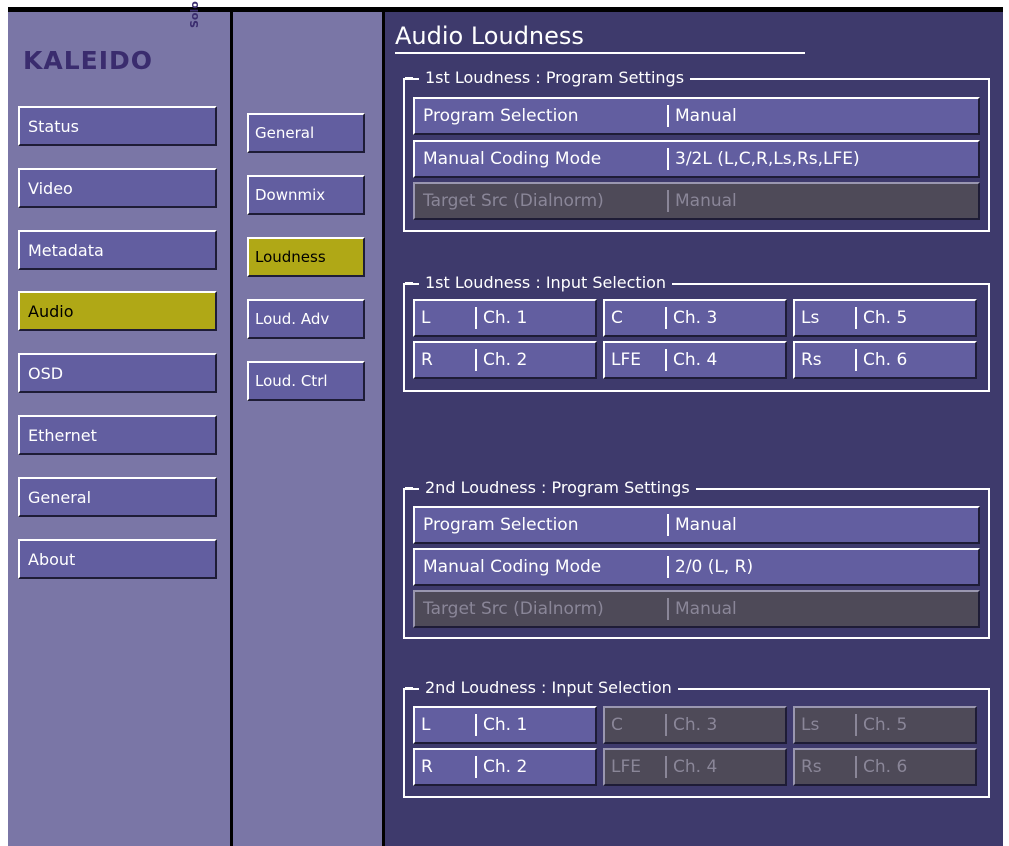  I want to click on input1-cell-l: L Ch. 1, so click(505, 318).